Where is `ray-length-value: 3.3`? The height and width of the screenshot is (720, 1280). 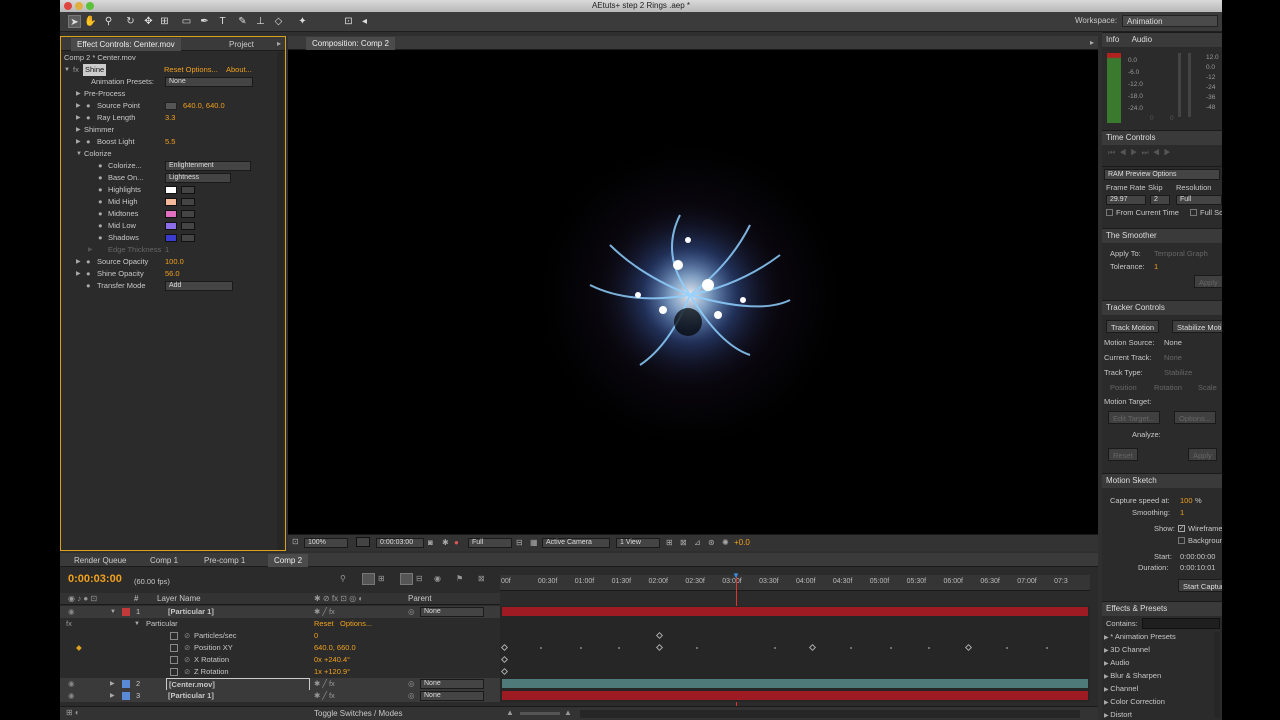 ray-length-value: 3.3 is located at coordinates (170, 118).